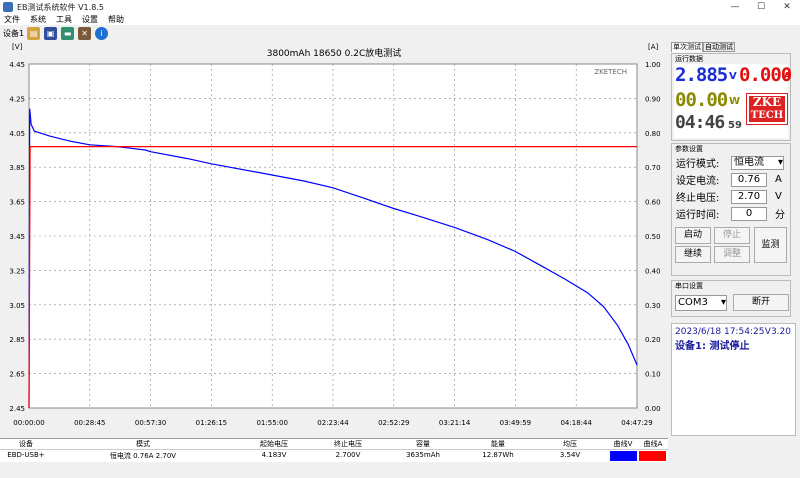 The height and width of the screenshot is (478, 800). Describe the element at coordinates (653, 340) in the screenshot. I see `y-right-tick-label: 0.20` at that location.